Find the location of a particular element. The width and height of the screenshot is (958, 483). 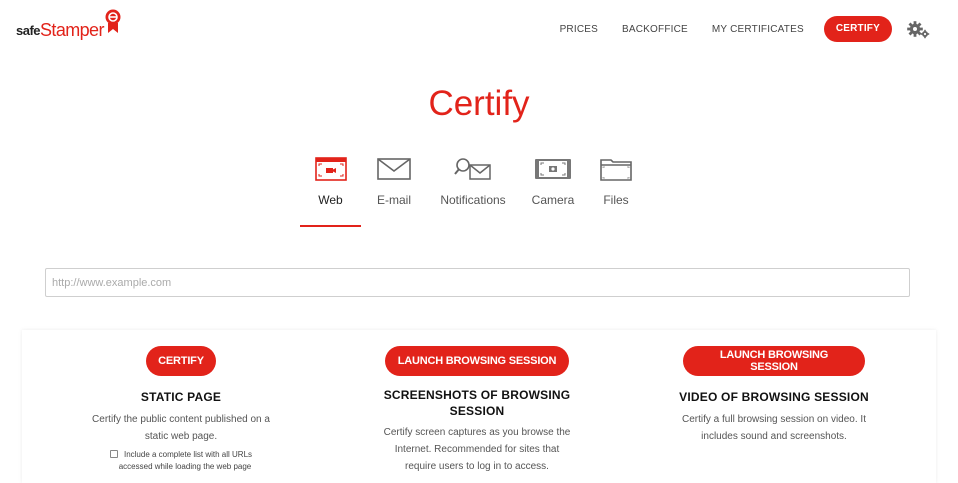

tab-files: Files is located at coordinates (616, 181).